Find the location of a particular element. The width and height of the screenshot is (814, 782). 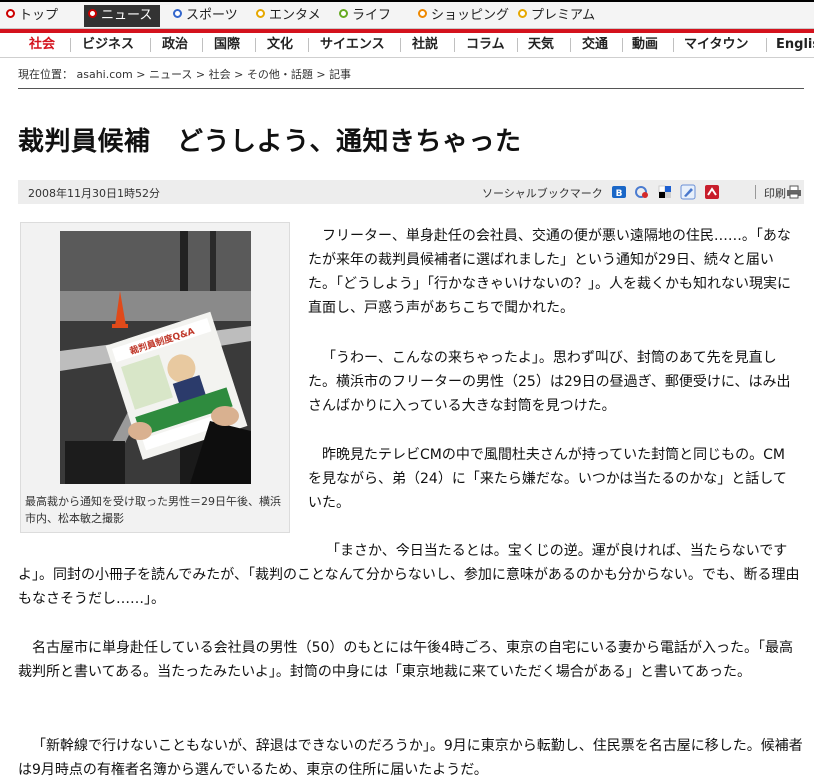

breadcrumb-divider is located at coordinates (411, 88).